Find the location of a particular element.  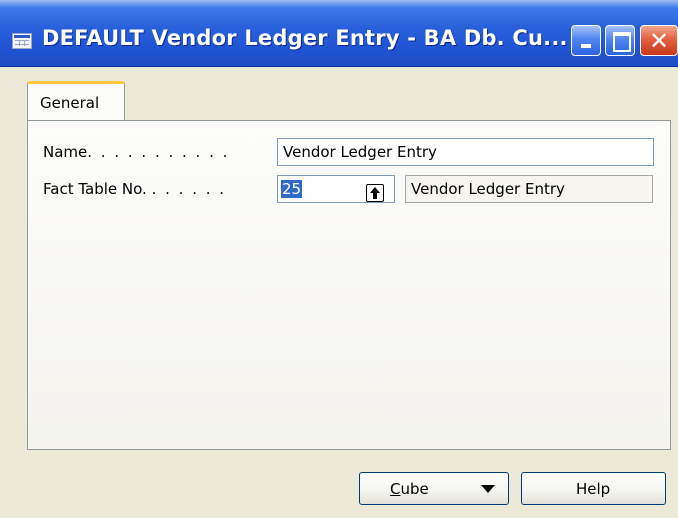

tab-general-label: General is located at coordinates (70, 103).